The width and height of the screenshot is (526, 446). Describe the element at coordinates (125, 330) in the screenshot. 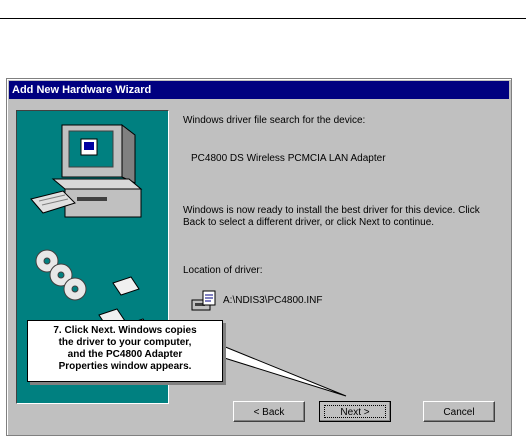

I see `callout-line-1: 7. Click Next. Windows copies` at that location.